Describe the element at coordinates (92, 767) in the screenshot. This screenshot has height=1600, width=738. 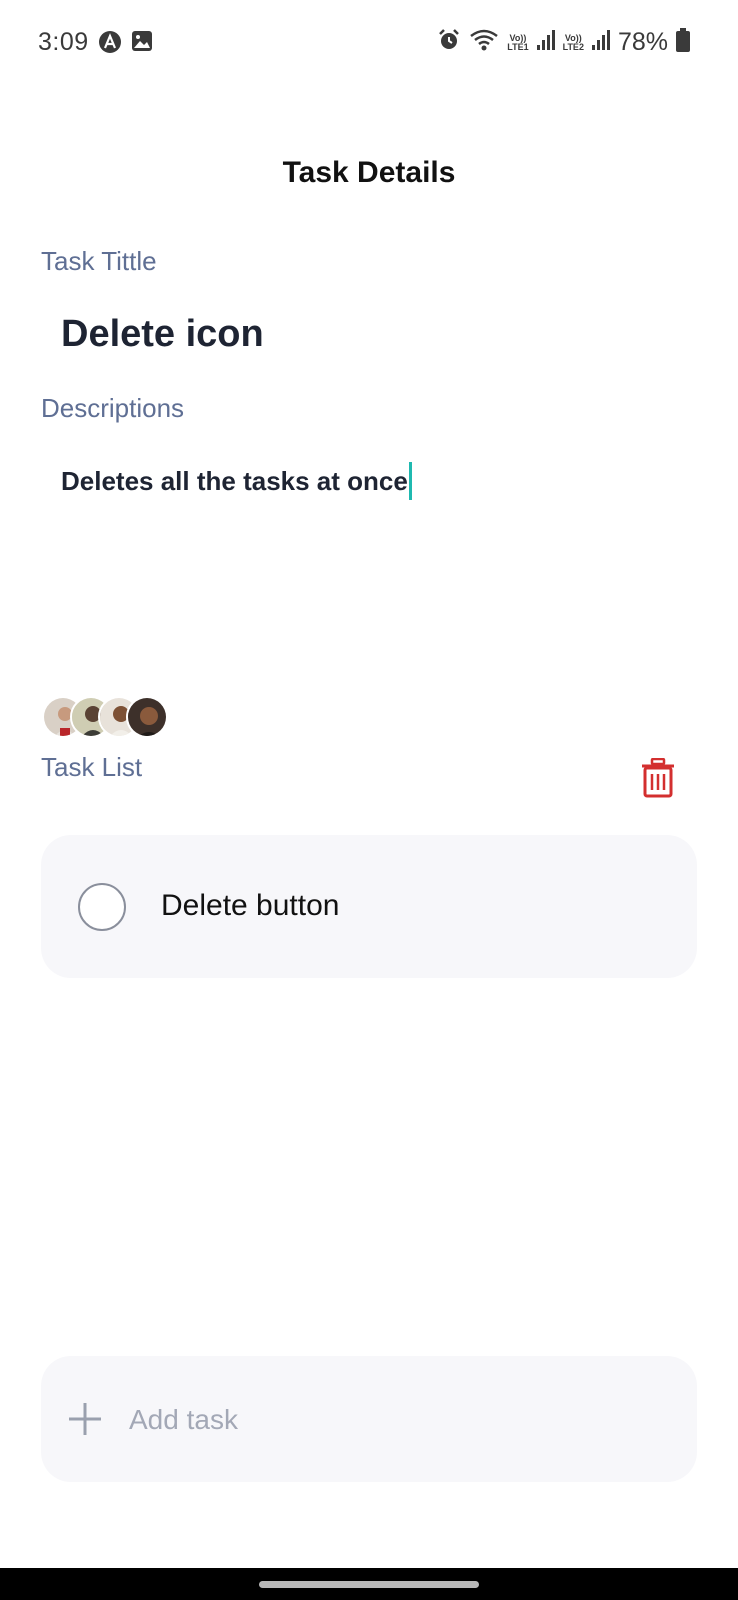
I see `task-list-label: Task List` at that location.